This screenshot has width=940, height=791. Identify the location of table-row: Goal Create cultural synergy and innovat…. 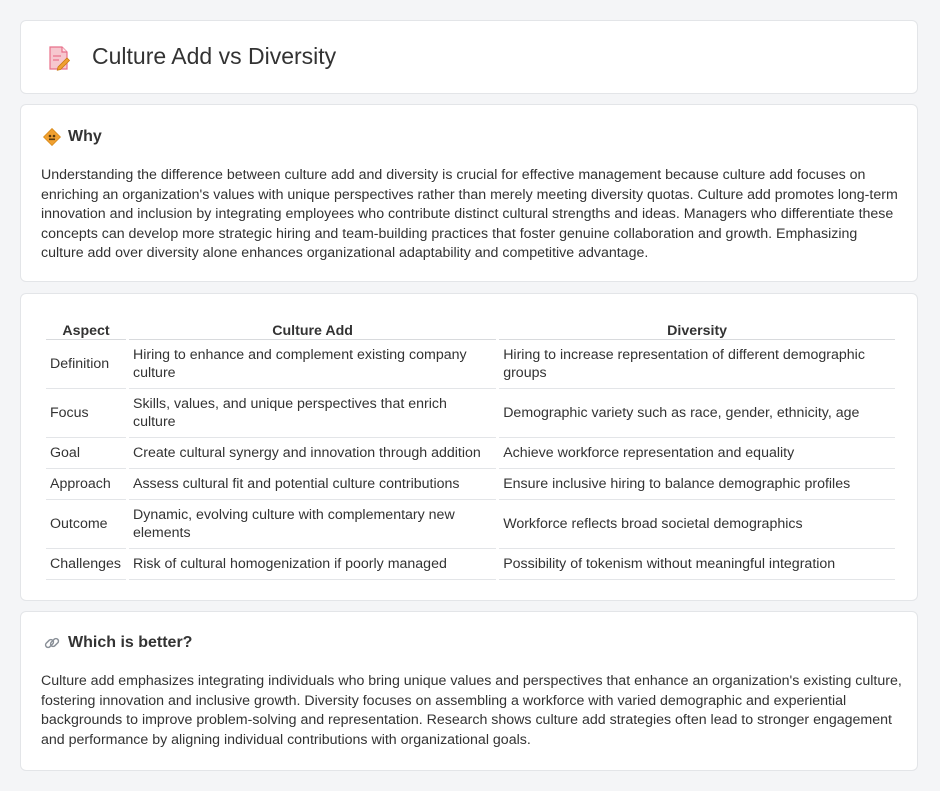
(470, 453).